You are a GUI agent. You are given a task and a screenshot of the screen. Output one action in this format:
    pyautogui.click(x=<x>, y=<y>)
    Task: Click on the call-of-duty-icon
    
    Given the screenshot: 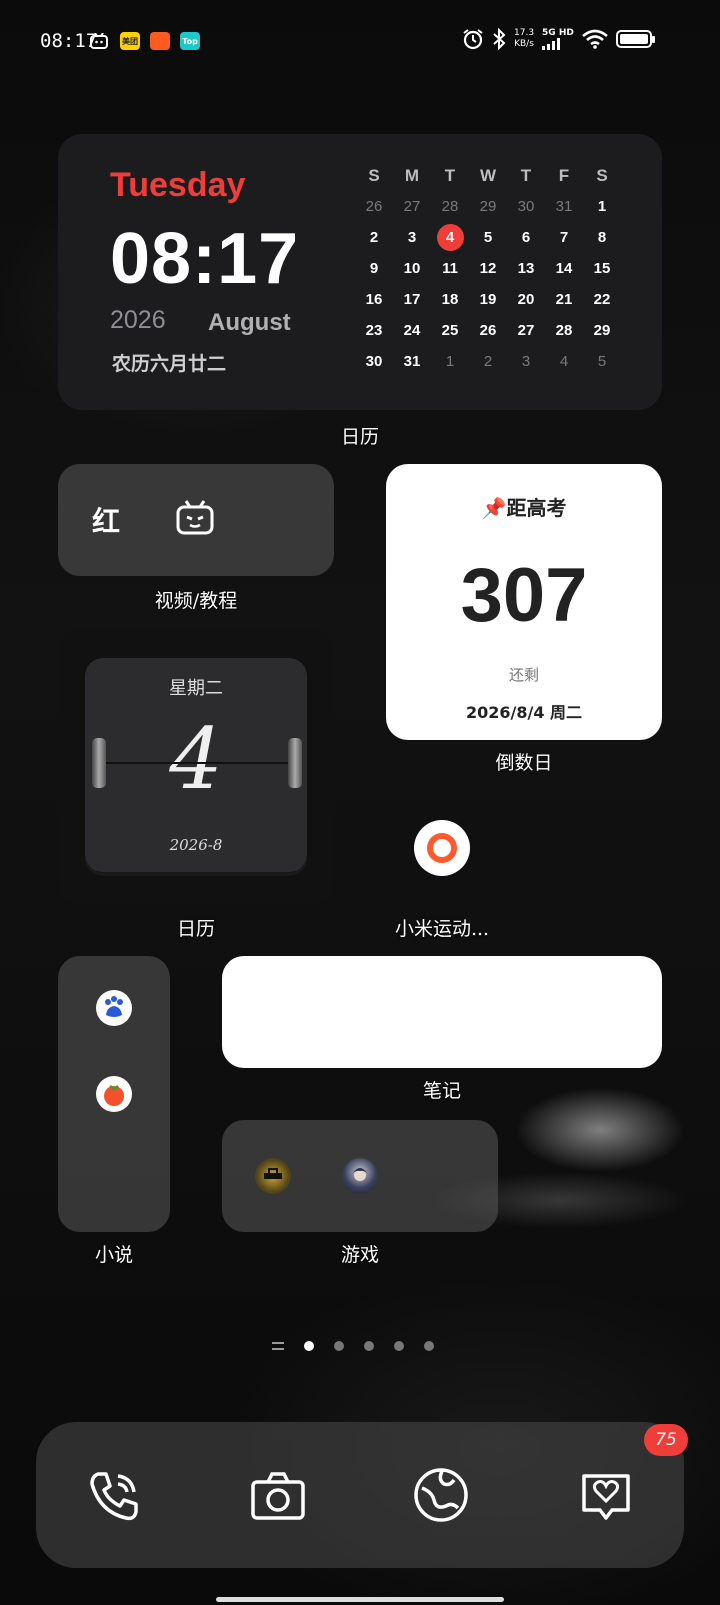 What is the action you would take?
    pyautogui.click(x=273, y=1176)
    